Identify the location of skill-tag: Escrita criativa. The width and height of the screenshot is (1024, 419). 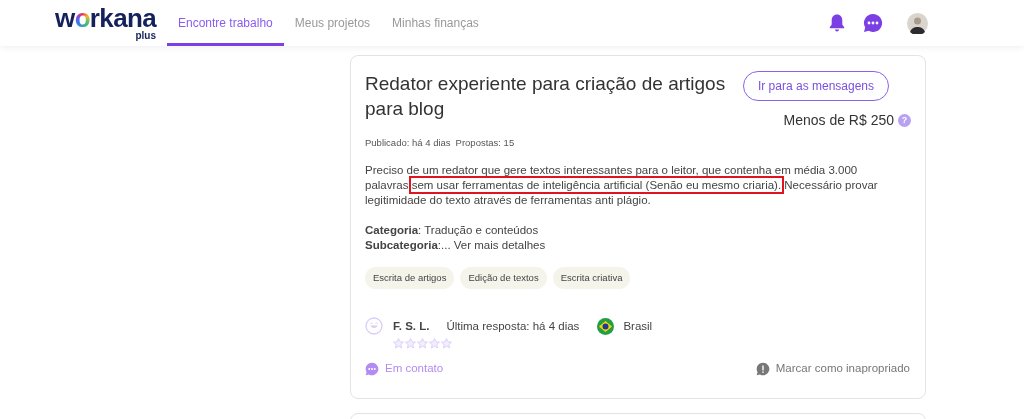
(591, 278).